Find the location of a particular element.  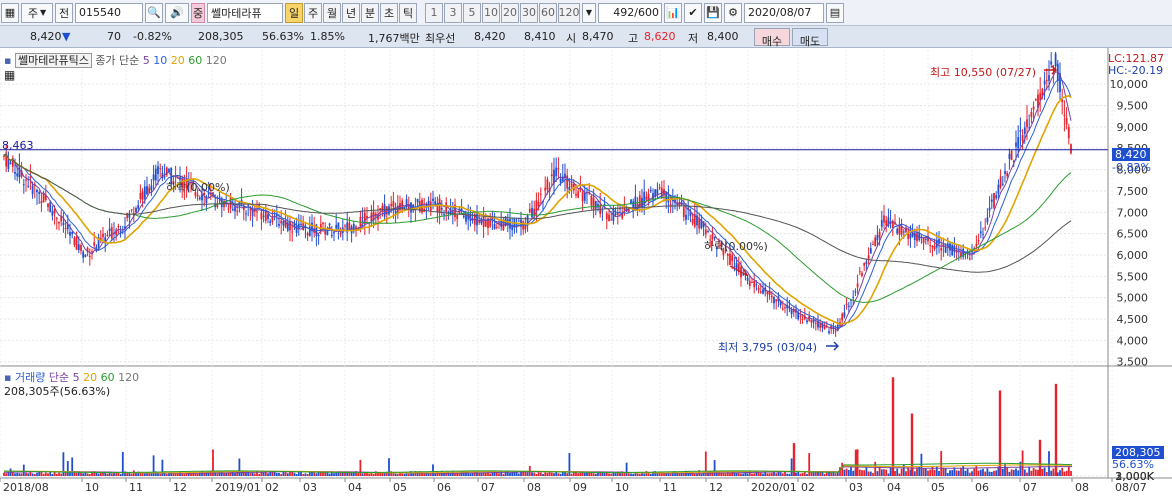

period-tab-2: 월 is located at coordinates (332, 12).